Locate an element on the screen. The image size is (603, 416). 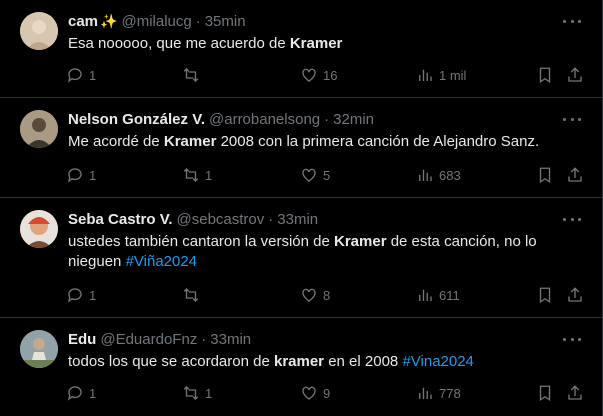
text-segment: Esa nooooo, que me acuerdo de is located at coordinates (179, 43).